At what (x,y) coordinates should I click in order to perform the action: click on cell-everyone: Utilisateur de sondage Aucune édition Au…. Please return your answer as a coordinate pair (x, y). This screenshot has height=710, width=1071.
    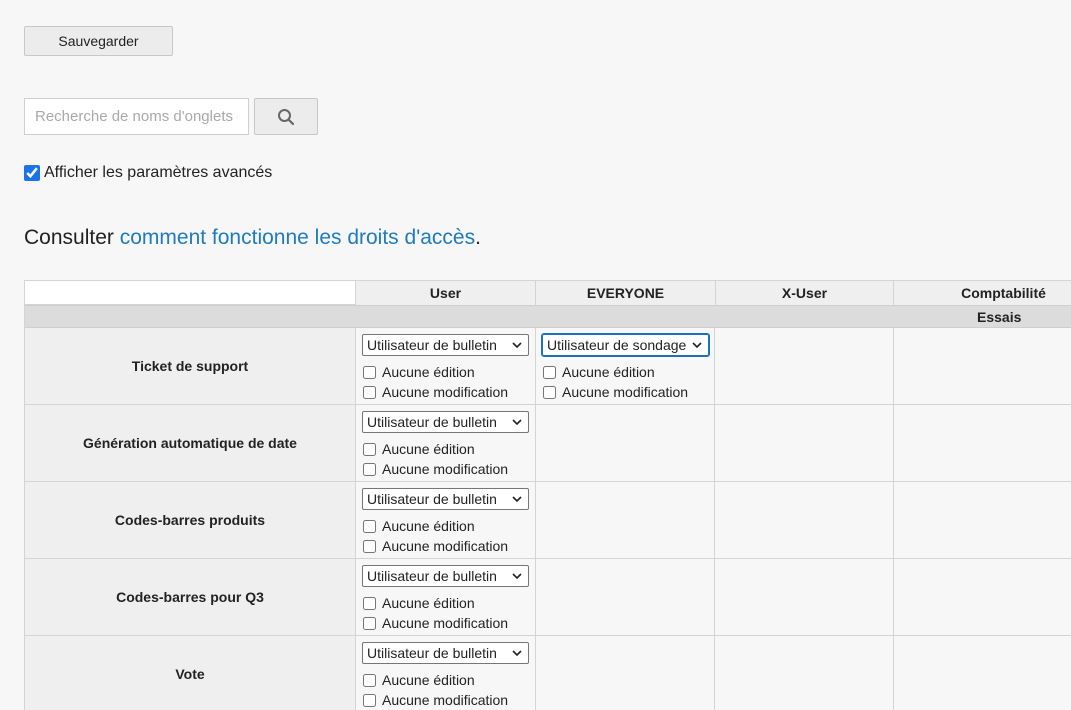
    Looking at the image, I should click on (625, 366).